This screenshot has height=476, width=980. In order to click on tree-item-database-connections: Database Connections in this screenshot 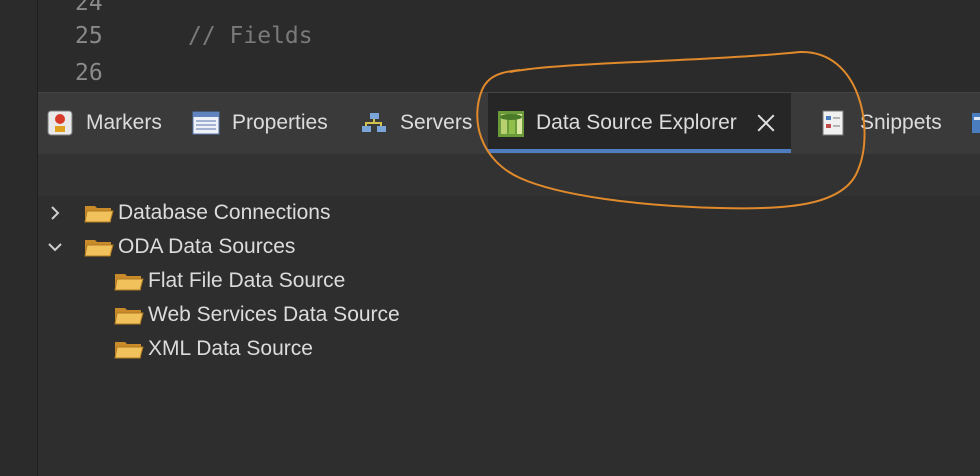, I will do `click(188, 213)`.